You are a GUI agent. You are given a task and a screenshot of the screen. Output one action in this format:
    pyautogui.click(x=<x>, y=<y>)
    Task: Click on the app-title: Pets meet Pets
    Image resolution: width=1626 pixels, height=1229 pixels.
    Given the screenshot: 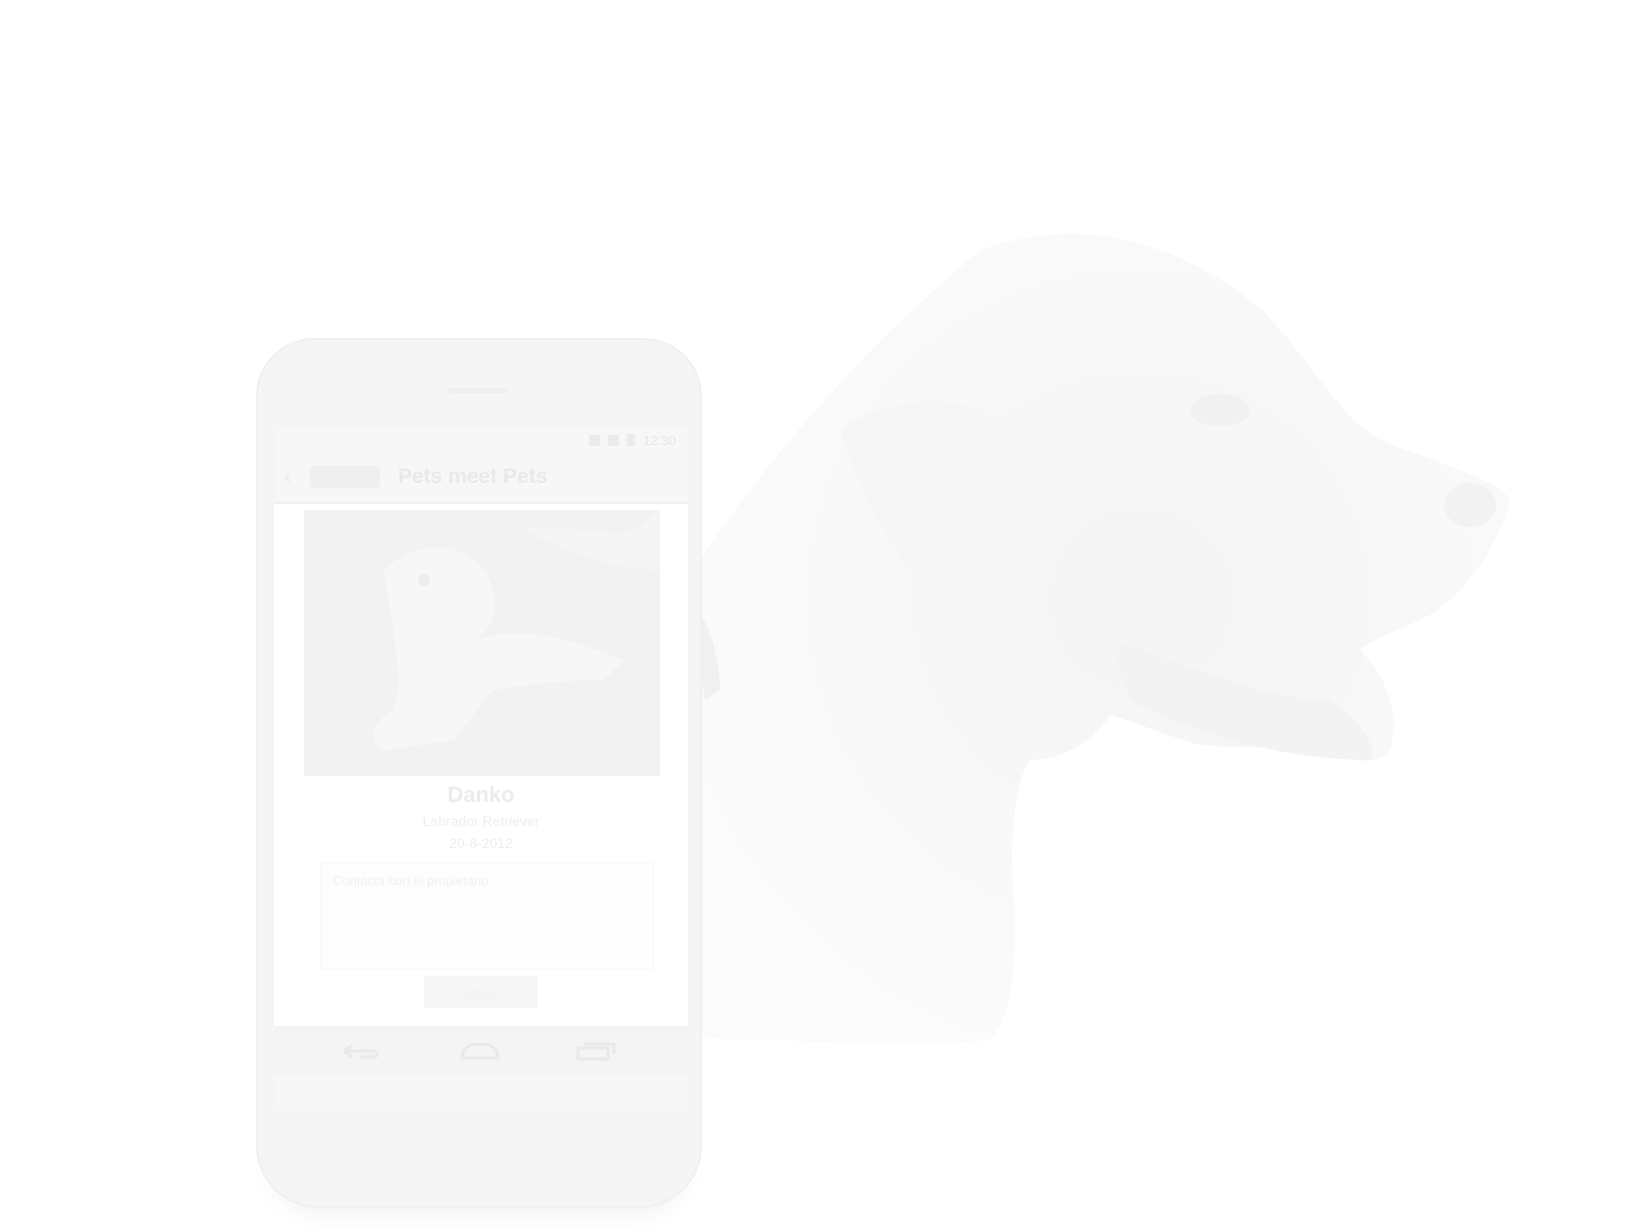 What is the action you would take?
    pyautogui.click(x=473, y=476)
    